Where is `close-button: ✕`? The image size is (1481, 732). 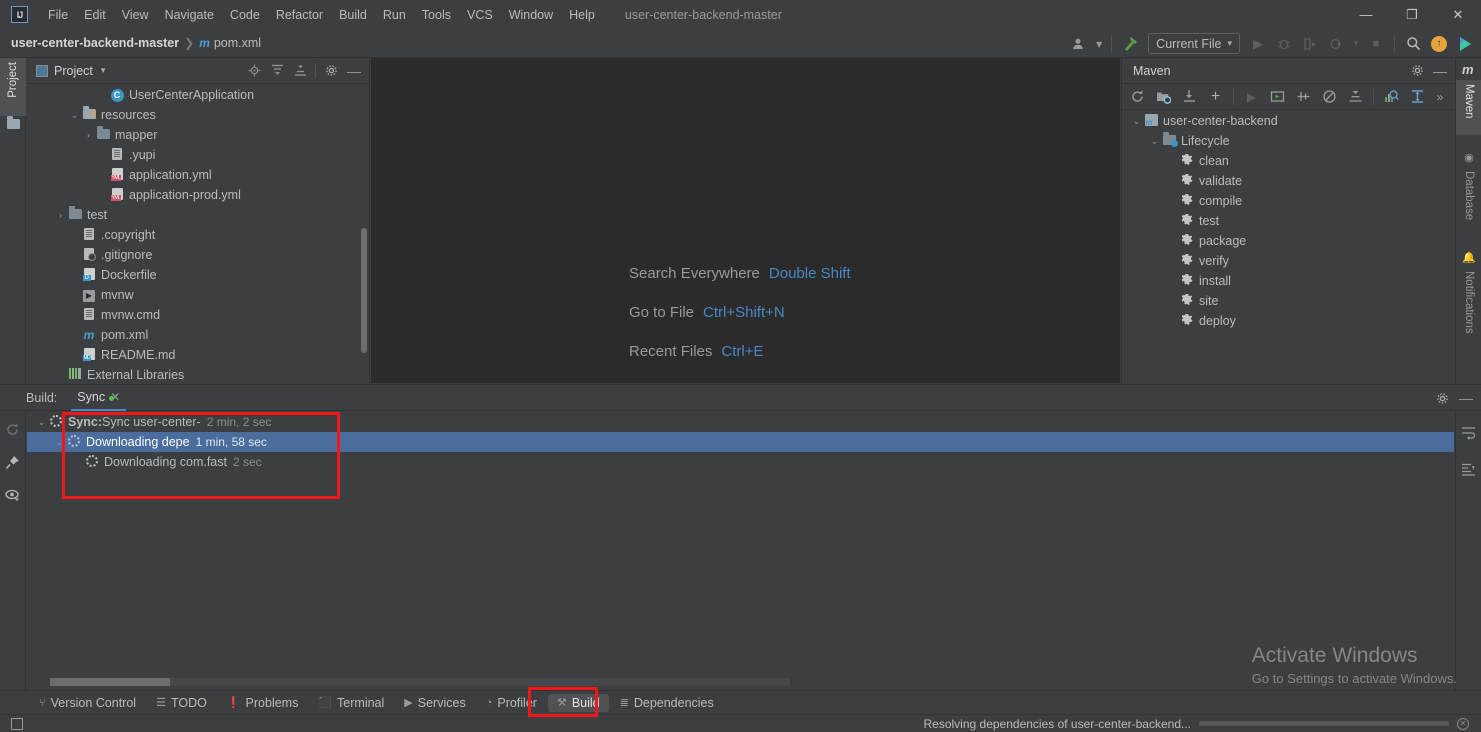 close-button: ✕ is located at coordinates (1458, 14).